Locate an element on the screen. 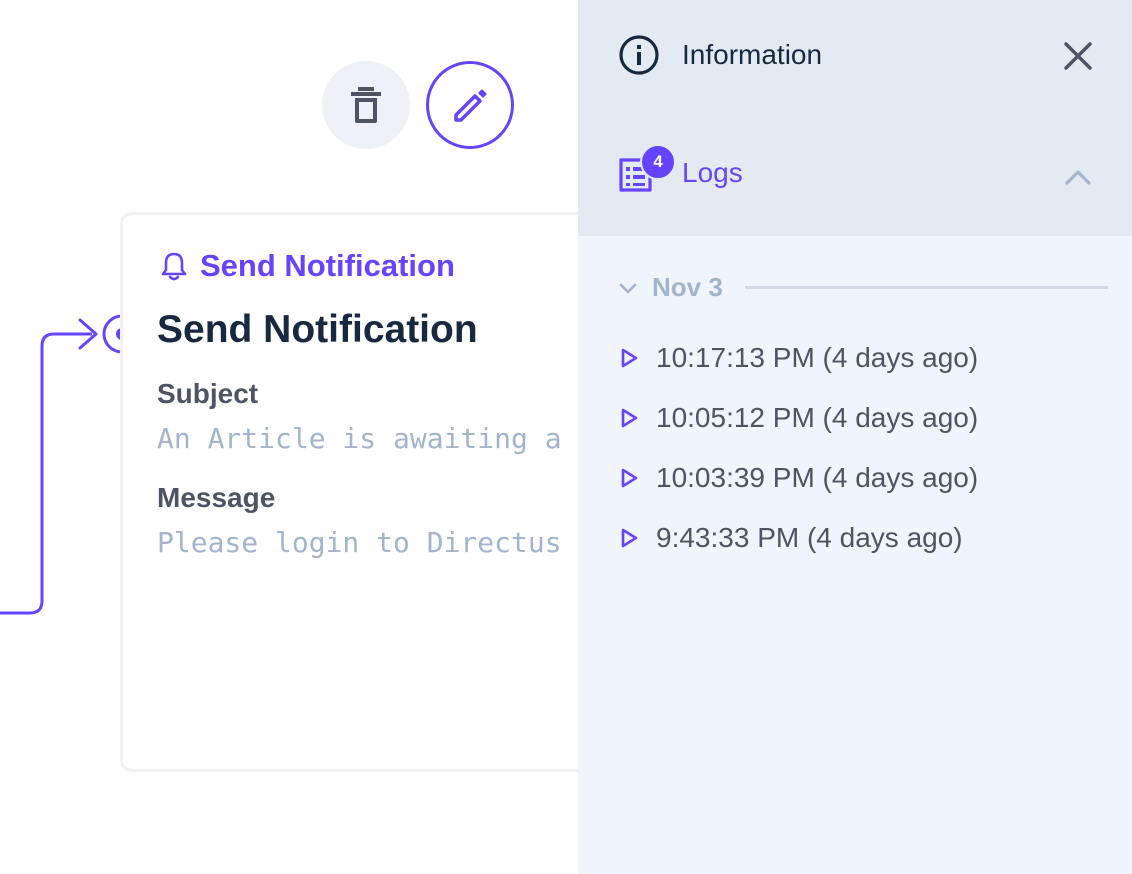  date-group-toggle: Nov 3 is located at coordinates (863, 287).